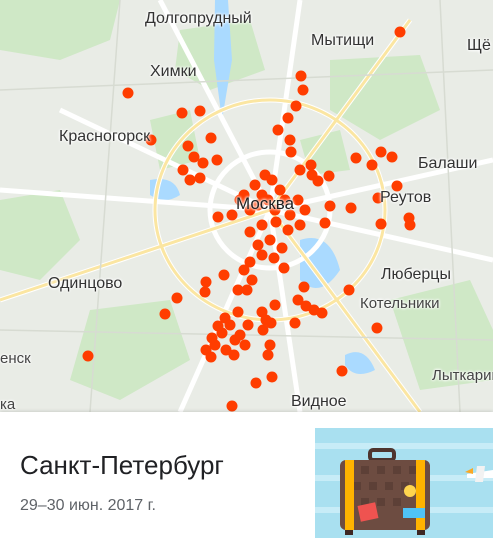  I want to click on trip-title: Санкт-Петербург, so click(122, 465).